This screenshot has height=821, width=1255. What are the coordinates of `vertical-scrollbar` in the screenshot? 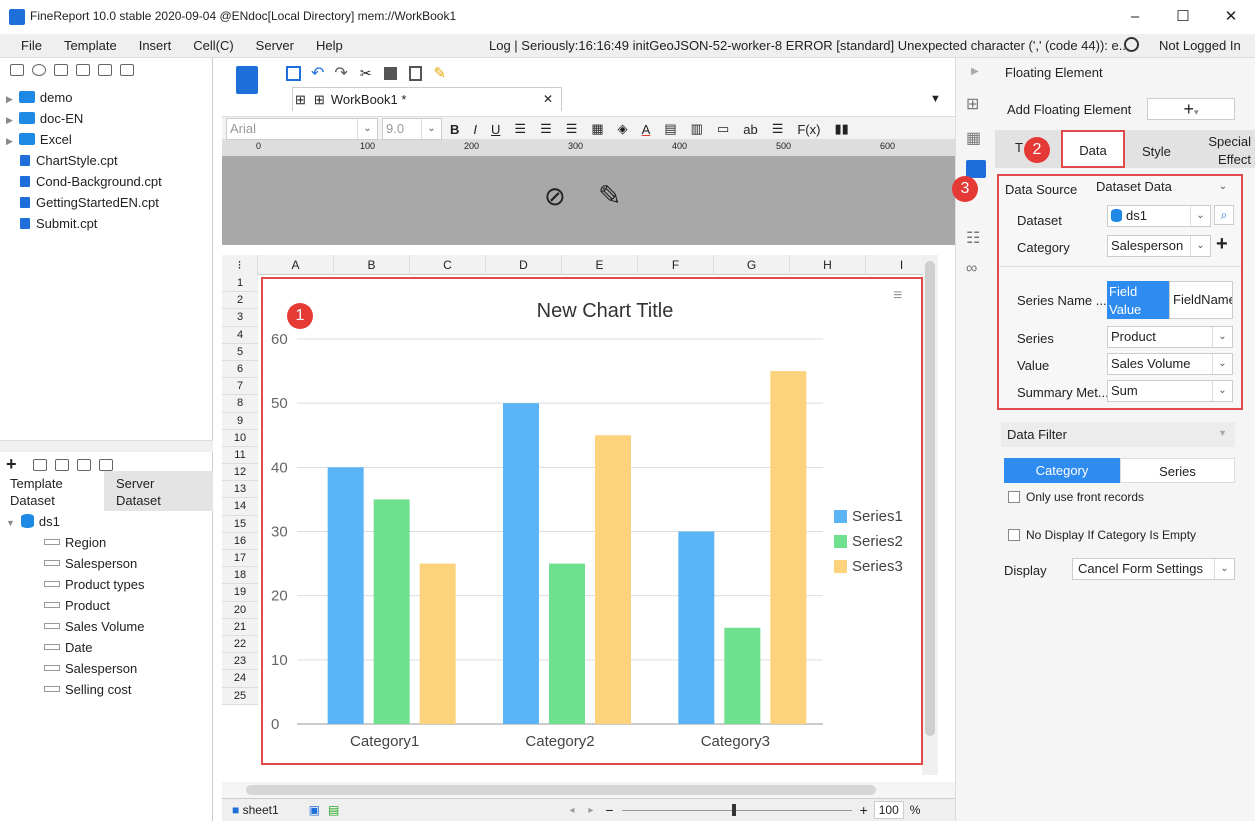 It's located at (930, 515).